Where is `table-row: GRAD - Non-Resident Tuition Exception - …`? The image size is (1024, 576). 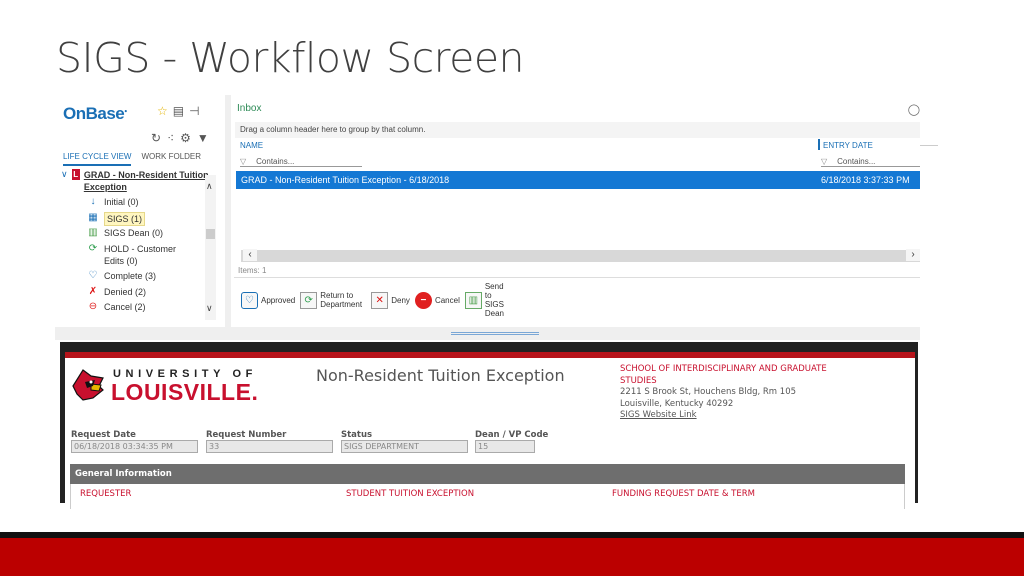
table-row: GRAD - Non-Resident Tuition Exception - … is located at coordinates (578, 180).